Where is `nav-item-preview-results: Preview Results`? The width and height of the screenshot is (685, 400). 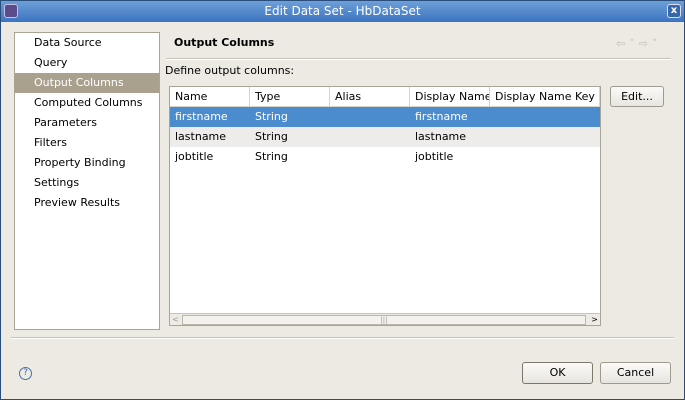
nav-item-preview-results: Preview Results is located at coordinates (87, 203).